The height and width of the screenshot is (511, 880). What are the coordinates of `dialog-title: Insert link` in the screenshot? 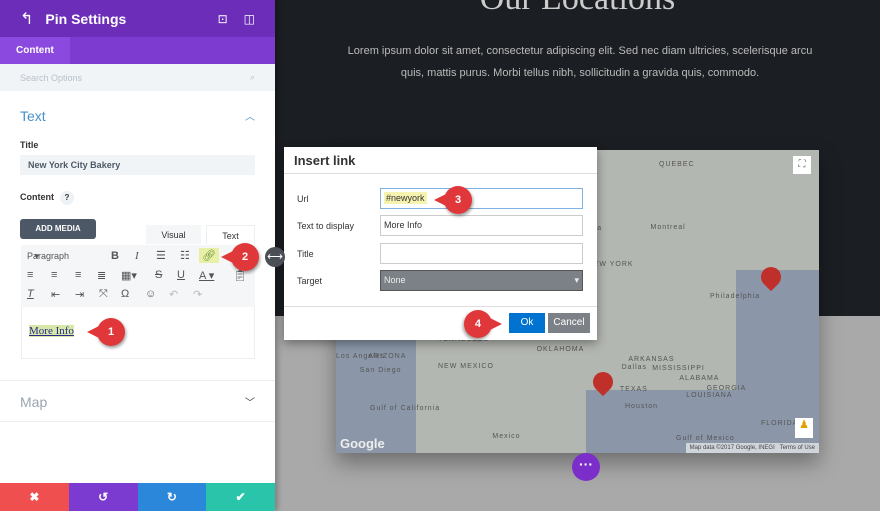 It's located at (440, 160).